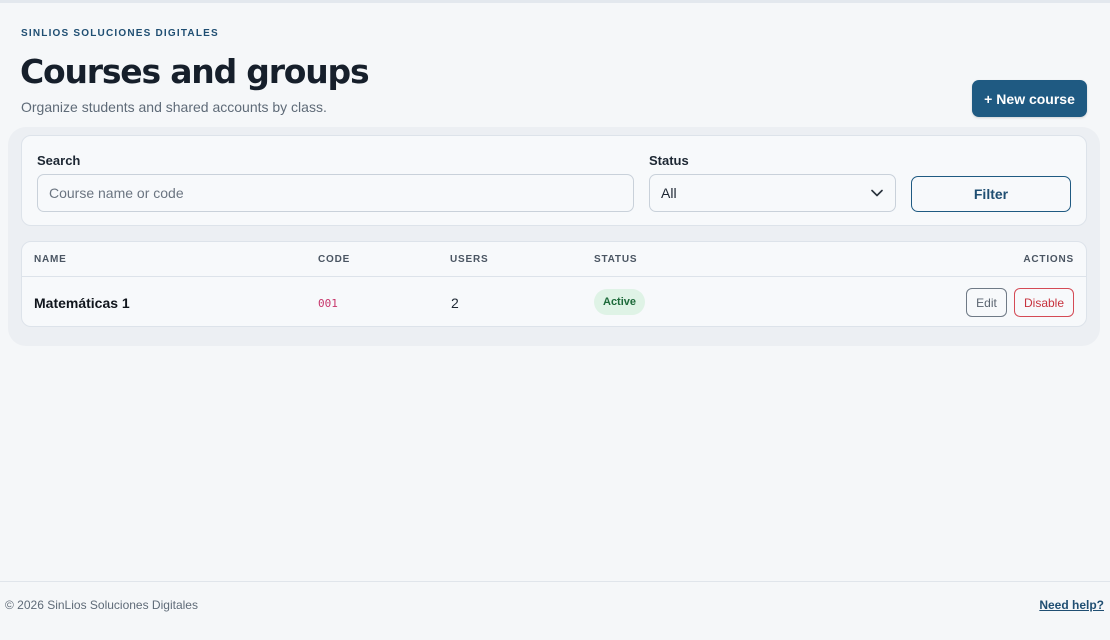 The width and height of the screenshot is (1110, 640). What do you see at coordinates (669, 193) in the screenshot?
I see `status-select-value: All` at bounding box center [669, 193].